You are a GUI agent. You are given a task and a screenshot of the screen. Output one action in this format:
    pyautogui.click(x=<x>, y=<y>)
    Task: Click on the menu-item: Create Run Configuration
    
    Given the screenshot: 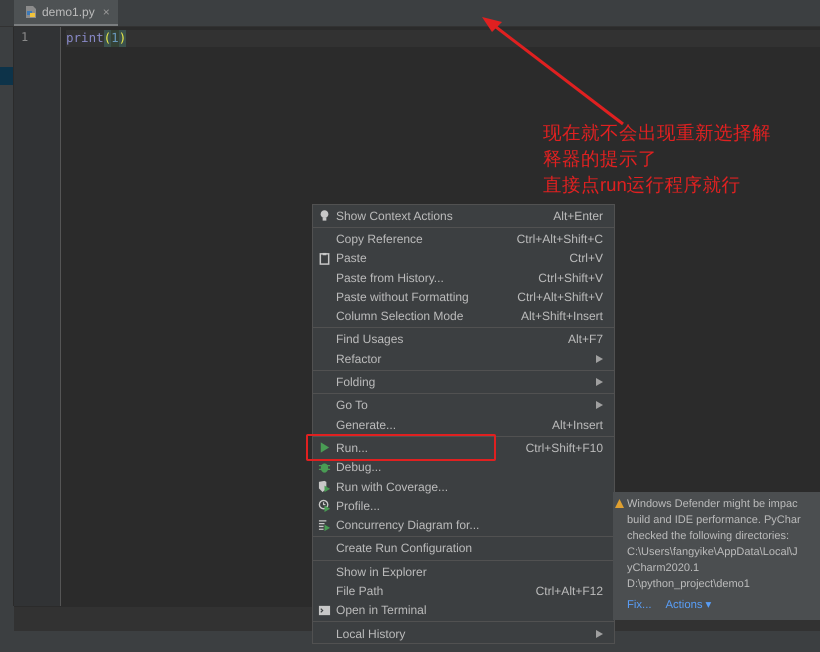 What is the action you would take?
    pyautogui.click(x=463, y=548)
    